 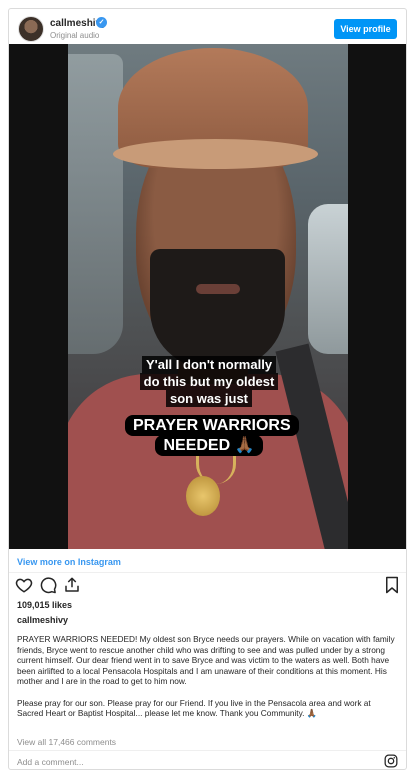 What do you see at coordinates (24, 585) in the screenshot?
I see `heart-icon` at bounding box center [24, 585].